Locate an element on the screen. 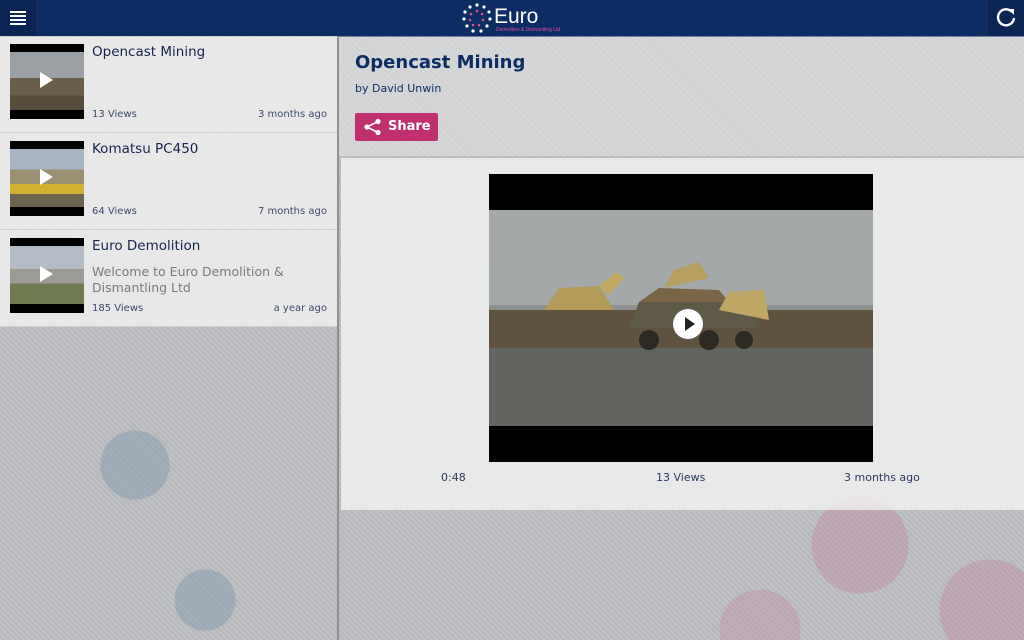 This screenshot has width=1024, height=640. logo-dots-icon is located at coordinates (477, 18).